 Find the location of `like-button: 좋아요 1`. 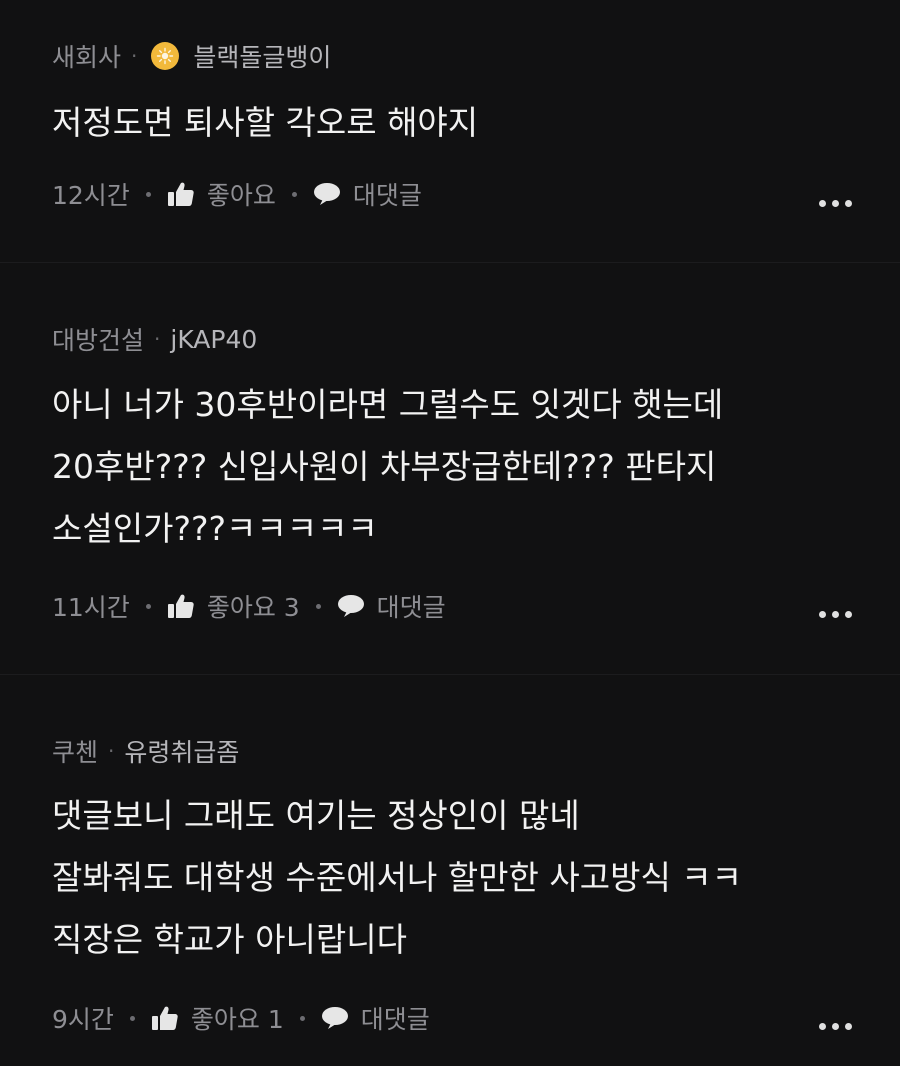

like-button: 좋아요 1 is located at coordinates (217, 1018).